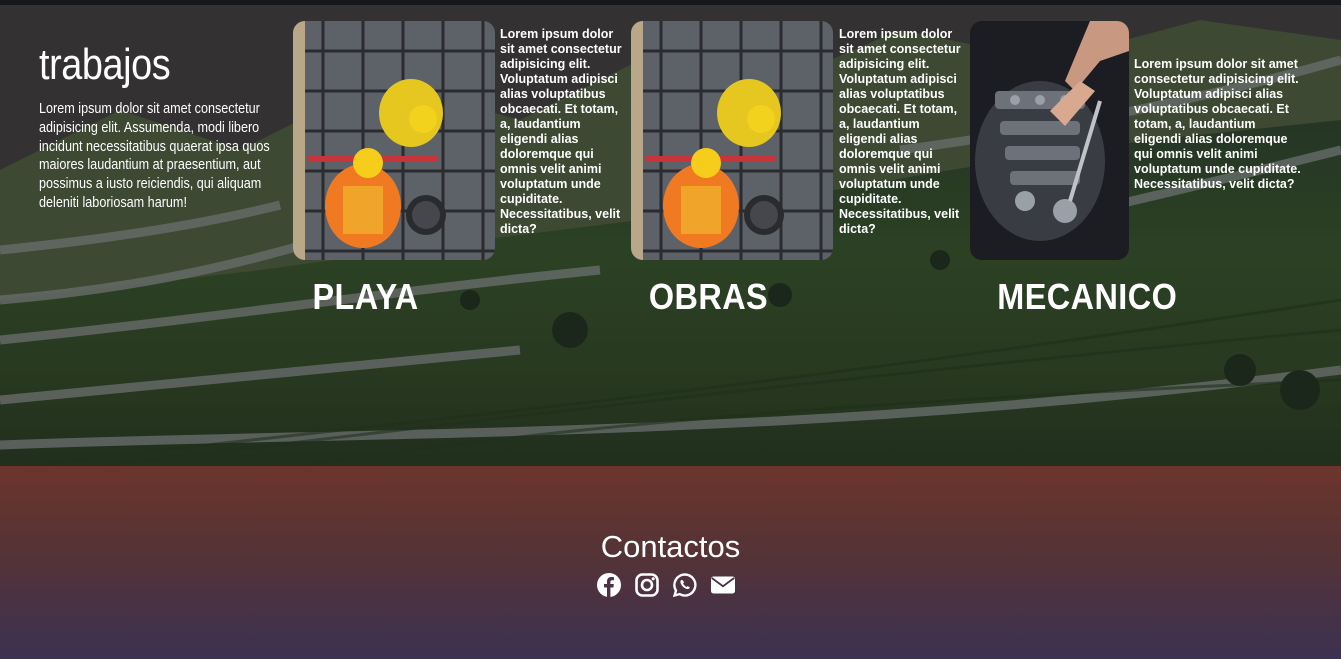 This screenshot has height=659, width=1341. I want to click on playa-card-title: PLAYA, so click(365, 296).